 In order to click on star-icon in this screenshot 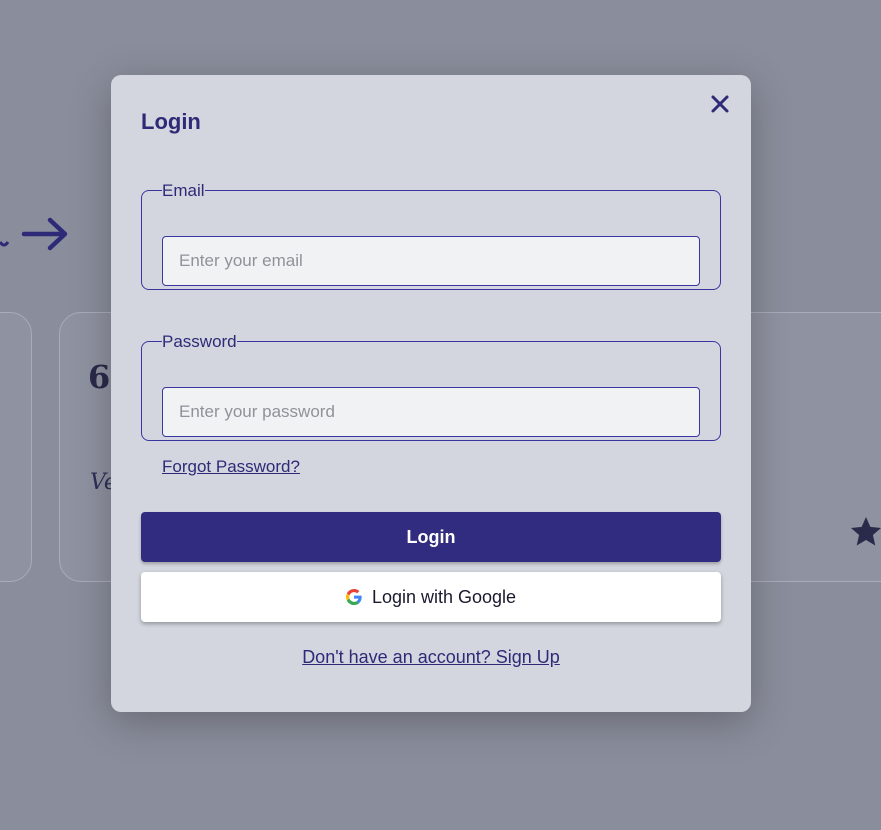, I will do `click(866, 531)`.